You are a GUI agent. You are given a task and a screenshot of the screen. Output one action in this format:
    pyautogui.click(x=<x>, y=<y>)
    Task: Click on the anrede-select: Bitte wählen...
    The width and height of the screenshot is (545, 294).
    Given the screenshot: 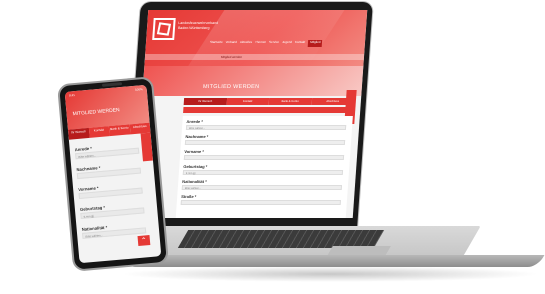 What is the action you would take?
    pyautogui.click(x=266, y=127)
    